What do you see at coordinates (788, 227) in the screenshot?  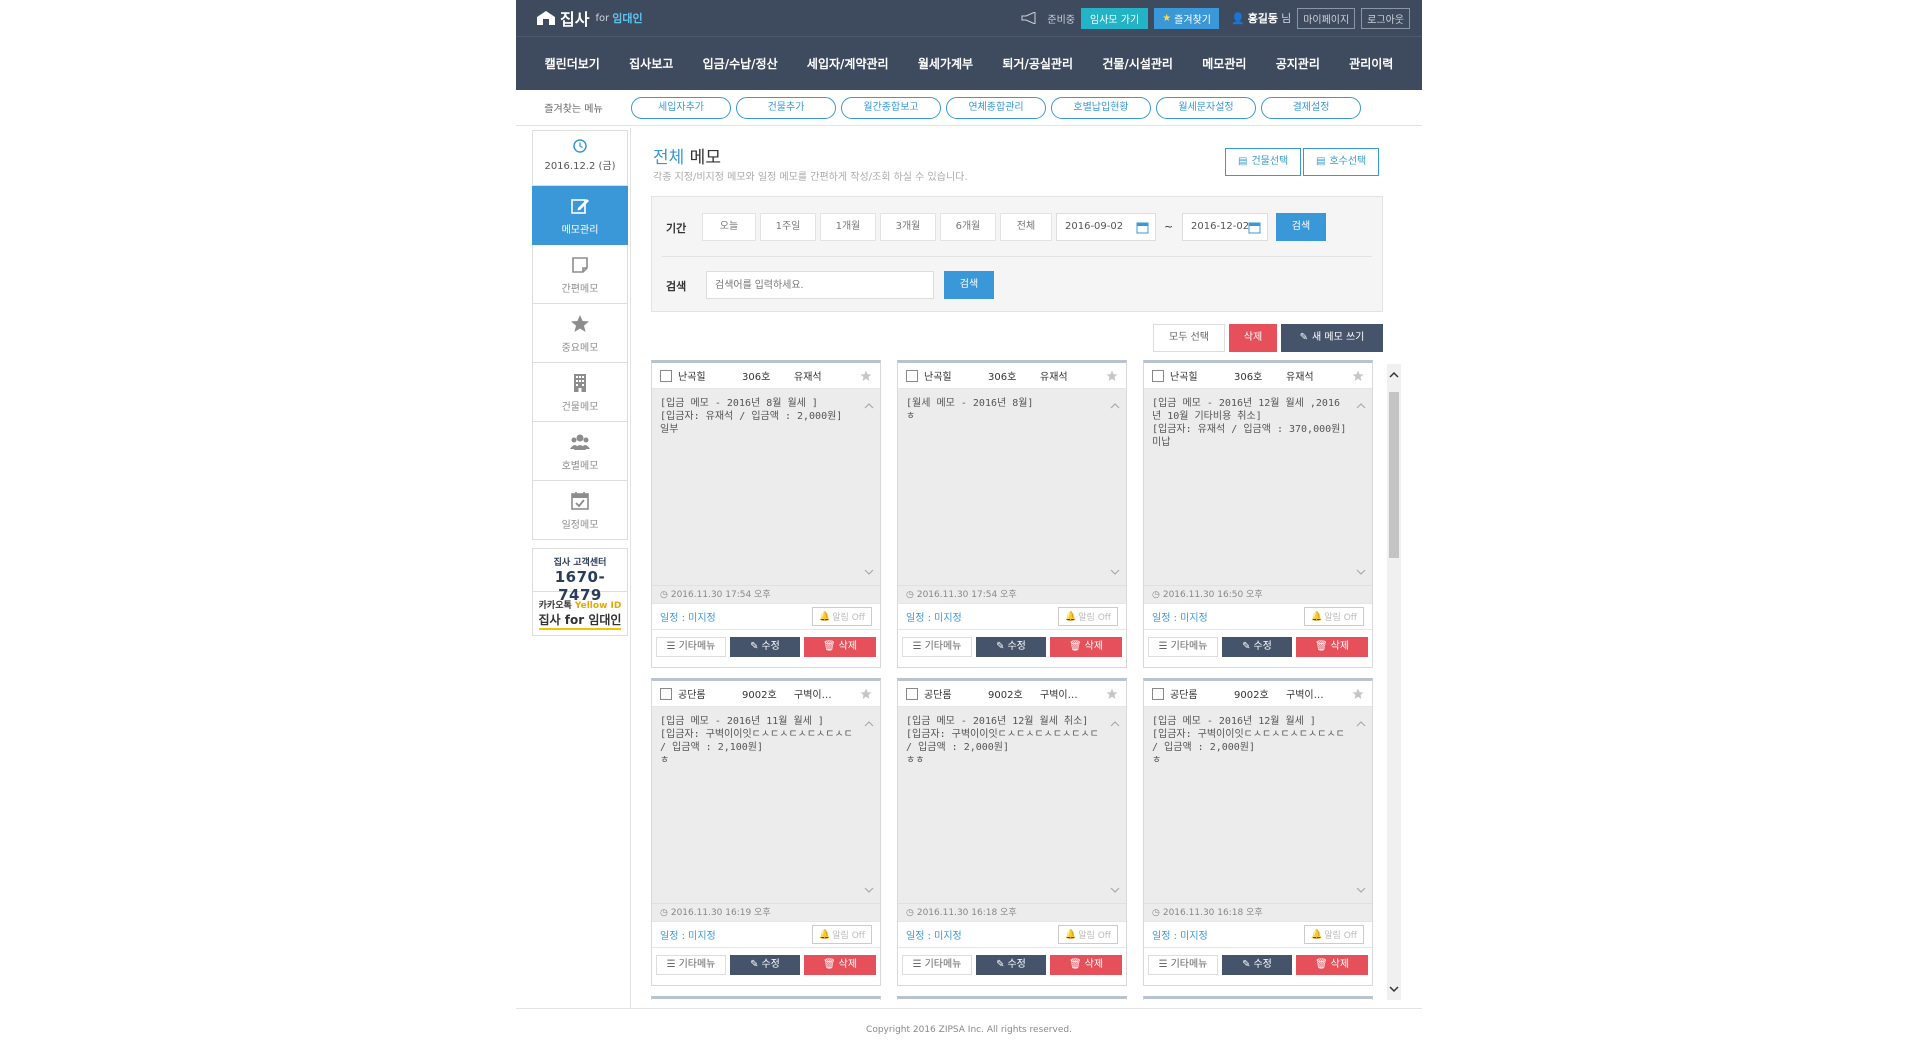 I see `period-1week: 1주일` at bounding box center [788, 227].